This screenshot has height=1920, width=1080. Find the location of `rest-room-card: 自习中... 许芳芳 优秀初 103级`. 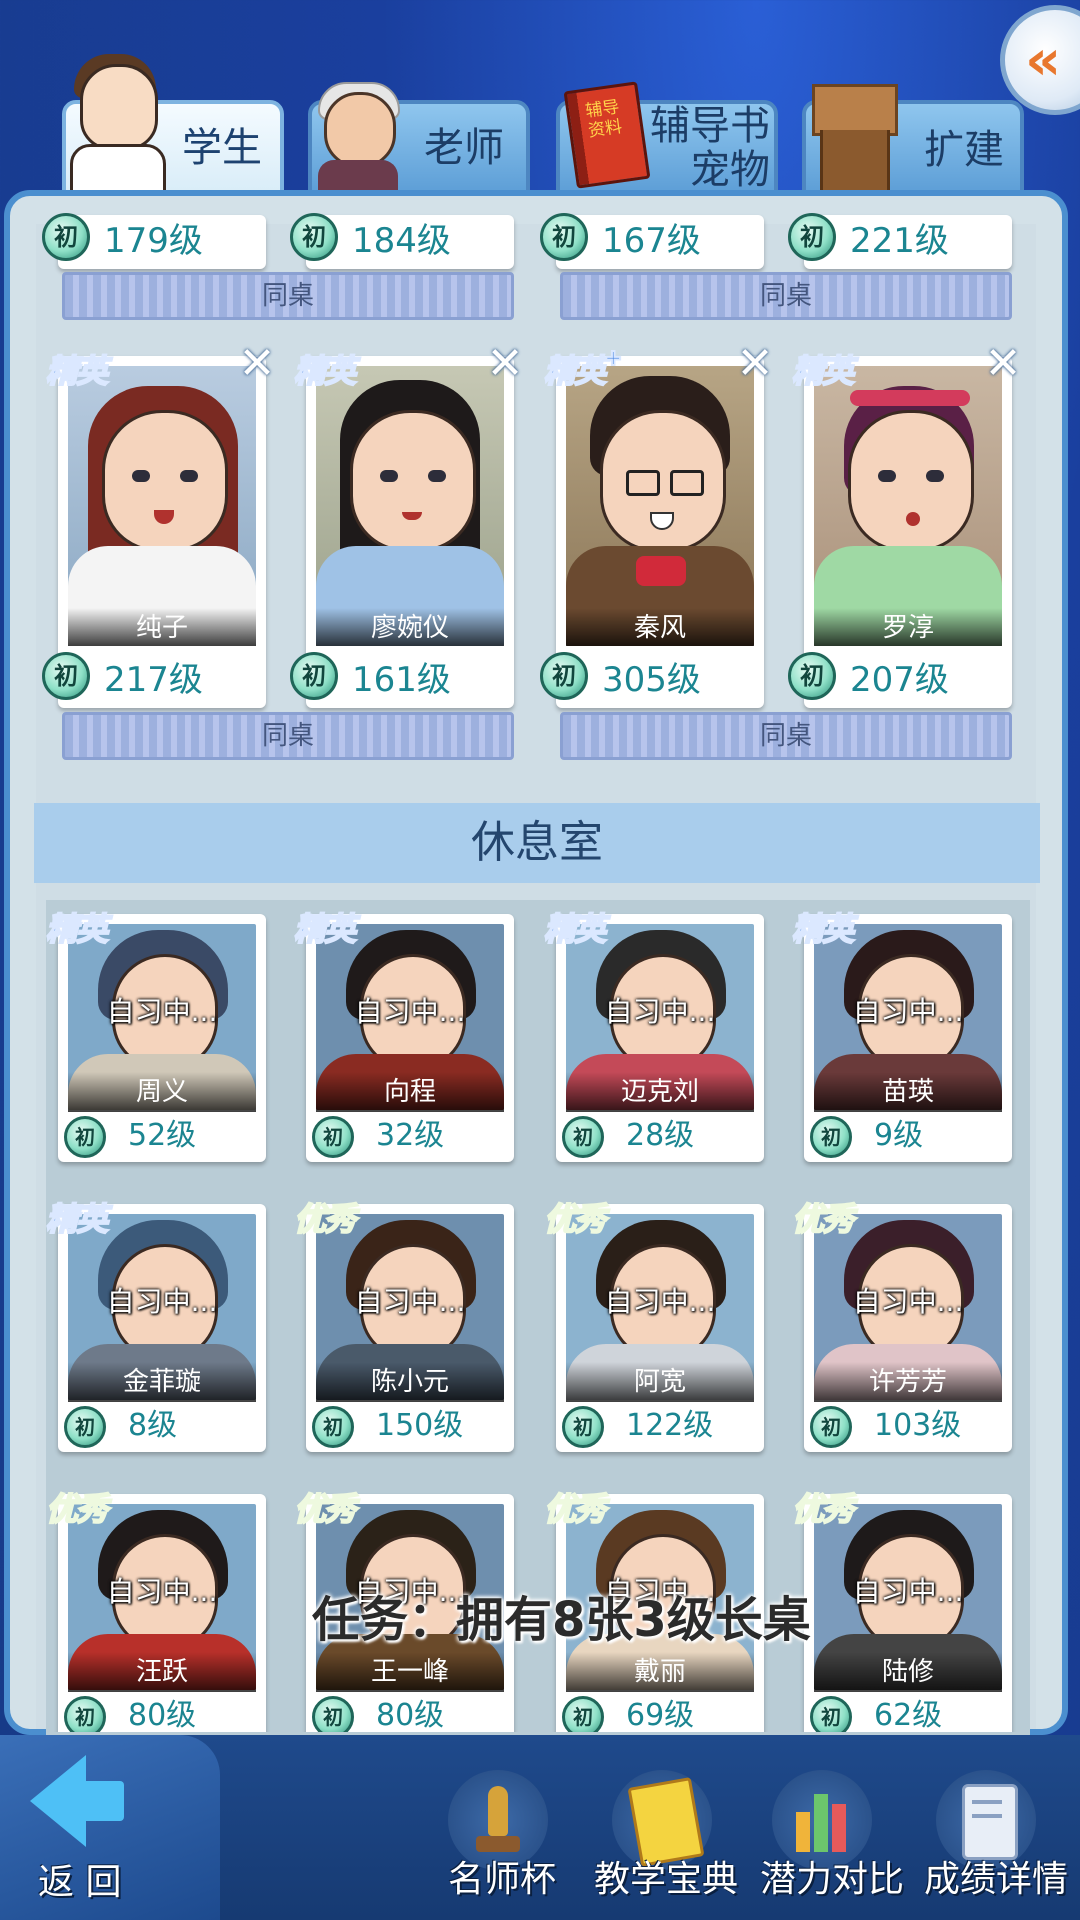

rest-room-card: 自习中... 许芳芳 优秀初 103级 is located at coordinates (901, 1325).